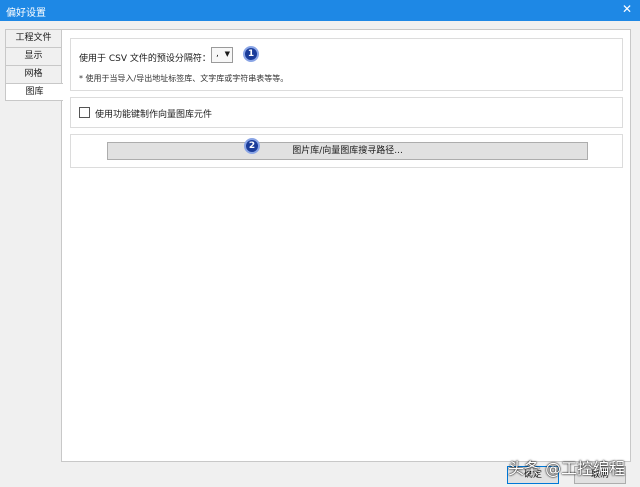 This screenshot has height=487, width=640. What do you see at coordinates (320, 10) in the screenshot?
I see `title-bar: 偏好设置 ✕` at bounding box center [320, 10].